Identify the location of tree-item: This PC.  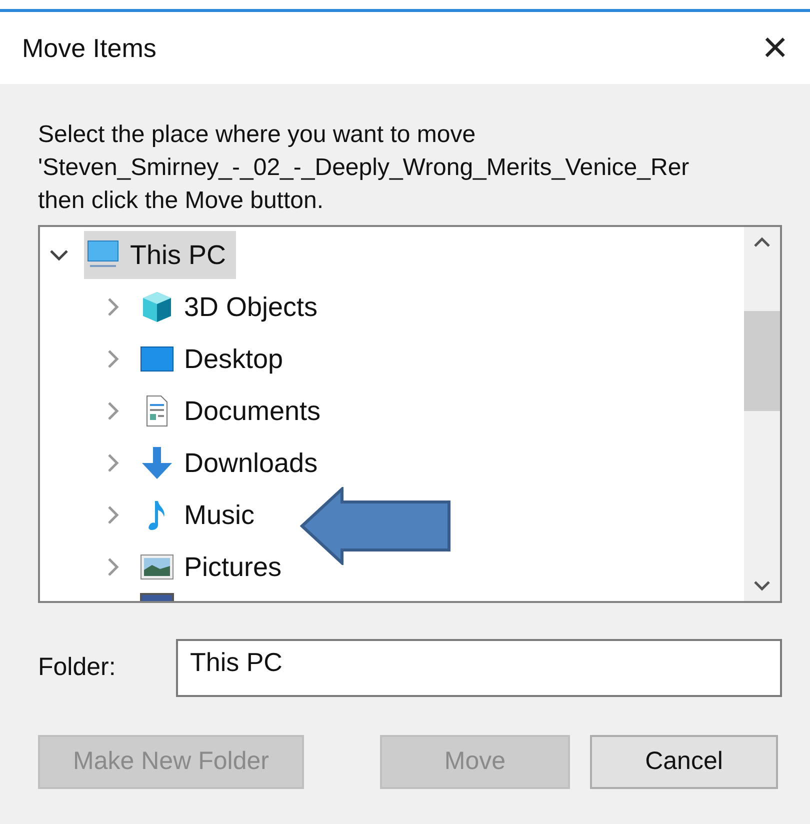
(160, 255).